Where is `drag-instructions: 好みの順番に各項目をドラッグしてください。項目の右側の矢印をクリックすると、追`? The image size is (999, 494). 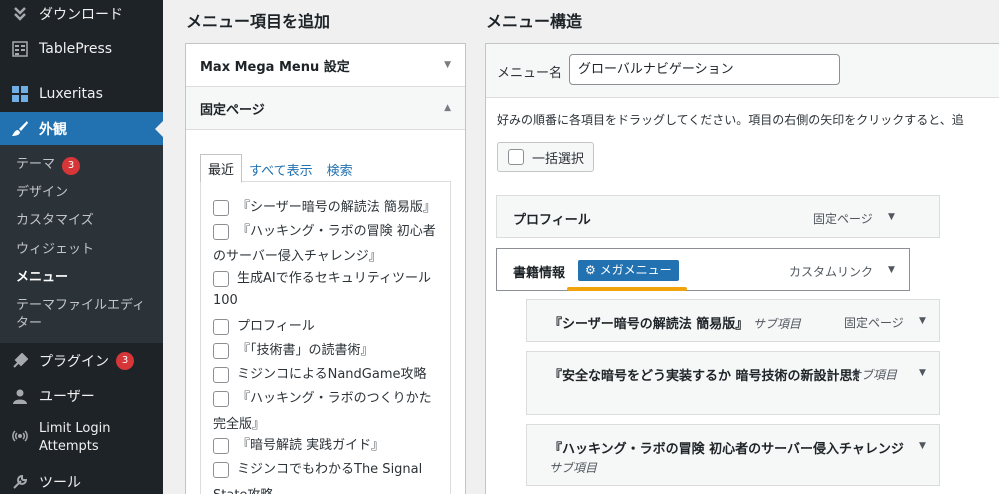
drag-instructions: 好みの順番に各項目をドラッグしてください。項目の右側の矢印をクリックすると、追 is located at coordinates (730, 120).